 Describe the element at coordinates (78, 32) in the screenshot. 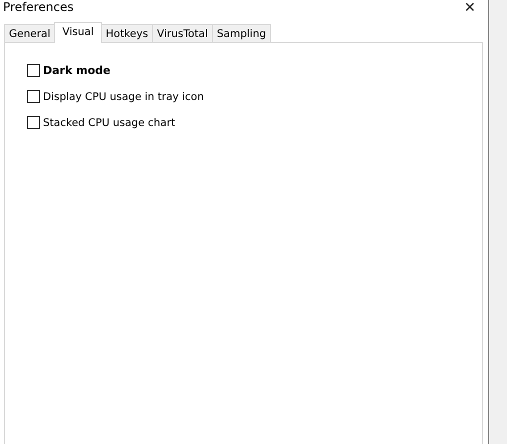

I see `tab: Visual` at that location.